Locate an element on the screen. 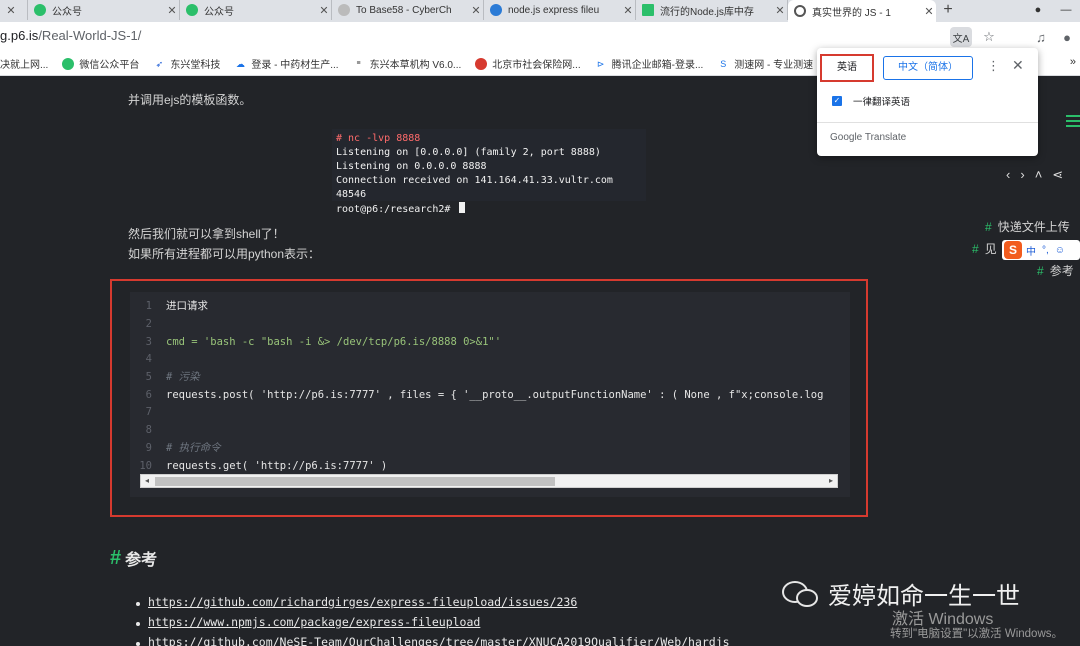 Image resolution: width=1080 pixels, height=646 pixels. google-translate-brand: Google Translate is located at coordinates (868, 137).